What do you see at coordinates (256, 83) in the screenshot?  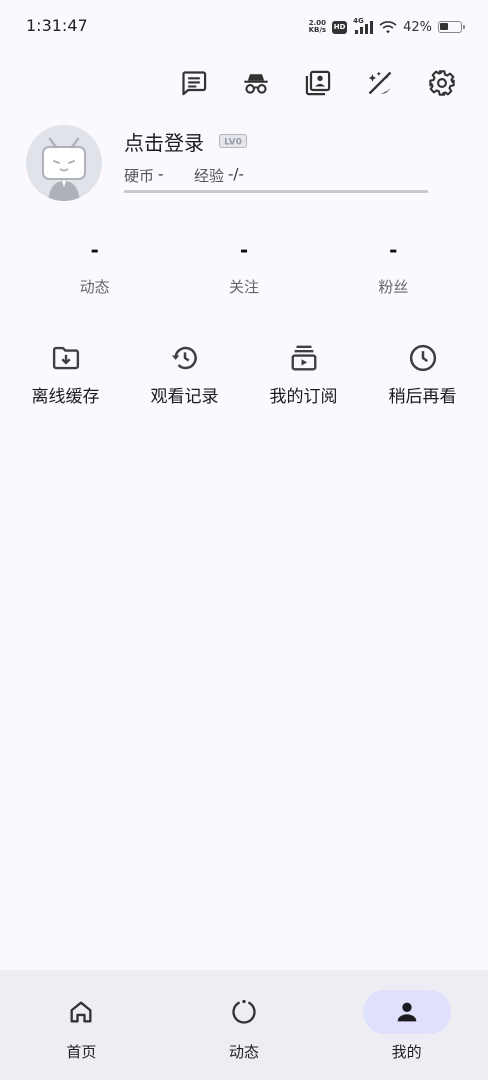 I see `incognito-icon` at bounding box center [256, 83].